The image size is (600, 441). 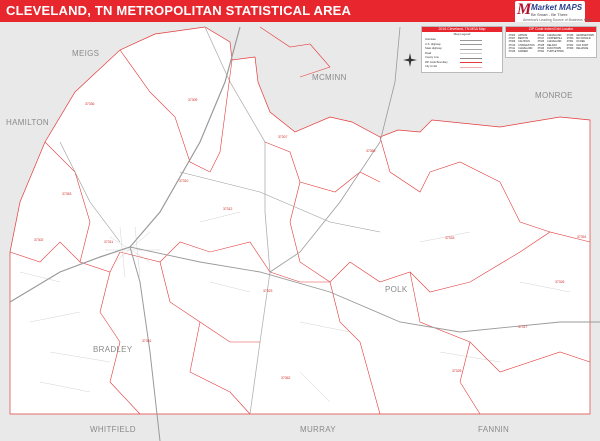 I want to click on county-label-bradley: BRADLEY, so click(x=113, y=349).